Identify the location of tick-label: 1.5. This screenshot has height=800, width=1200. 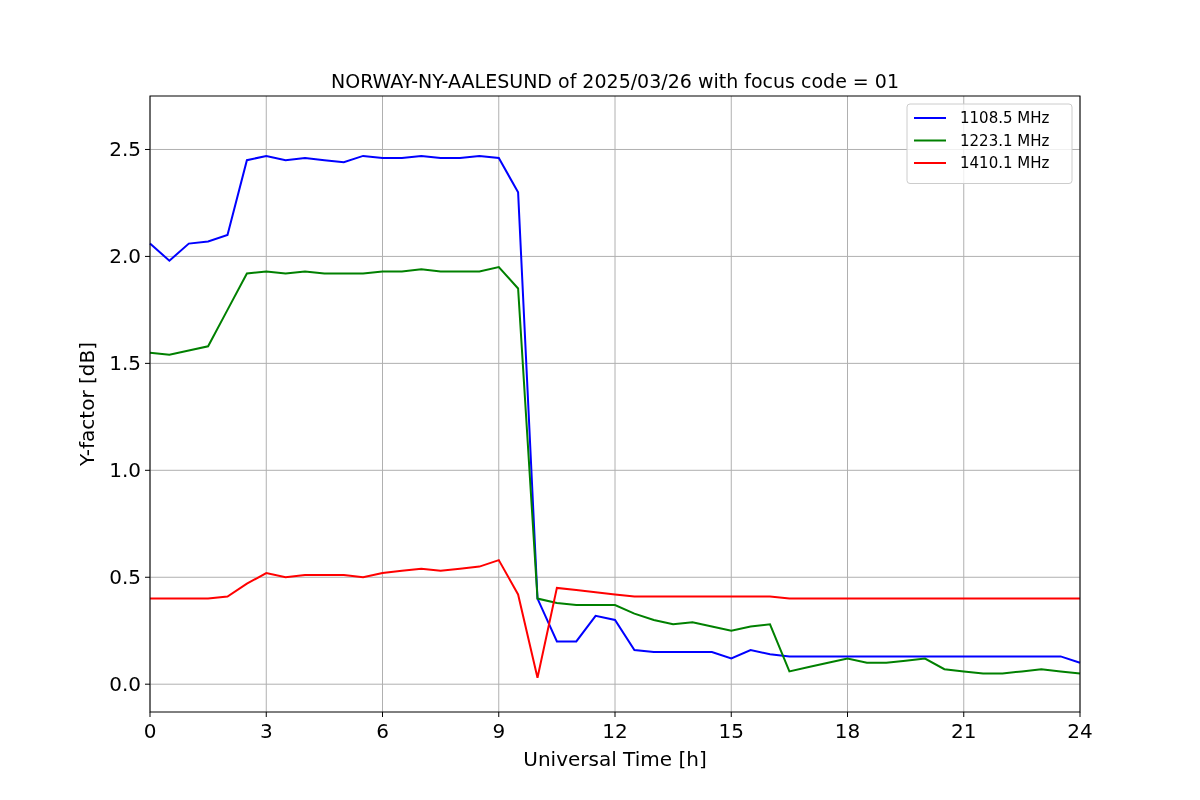
(125, 363).